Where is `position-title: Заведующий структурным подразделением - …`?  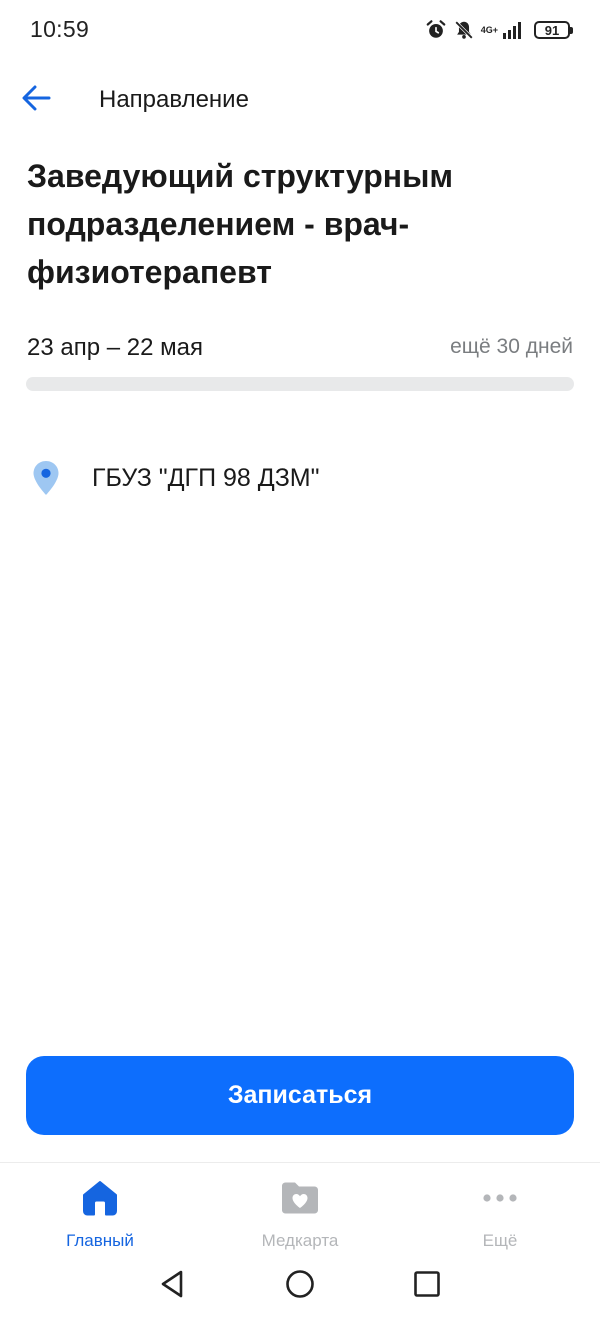
position-title: Заведующий структурным подразделением - … is located at coordinates (240, 224).